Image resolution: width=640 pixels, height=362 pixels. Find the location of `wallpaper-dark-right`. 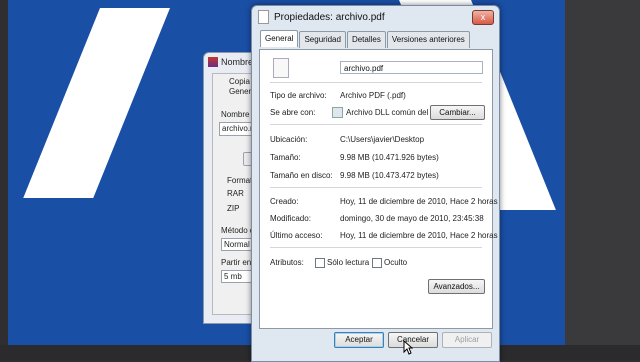

wallpaper-dark-right is located at coordinates (602, 180).